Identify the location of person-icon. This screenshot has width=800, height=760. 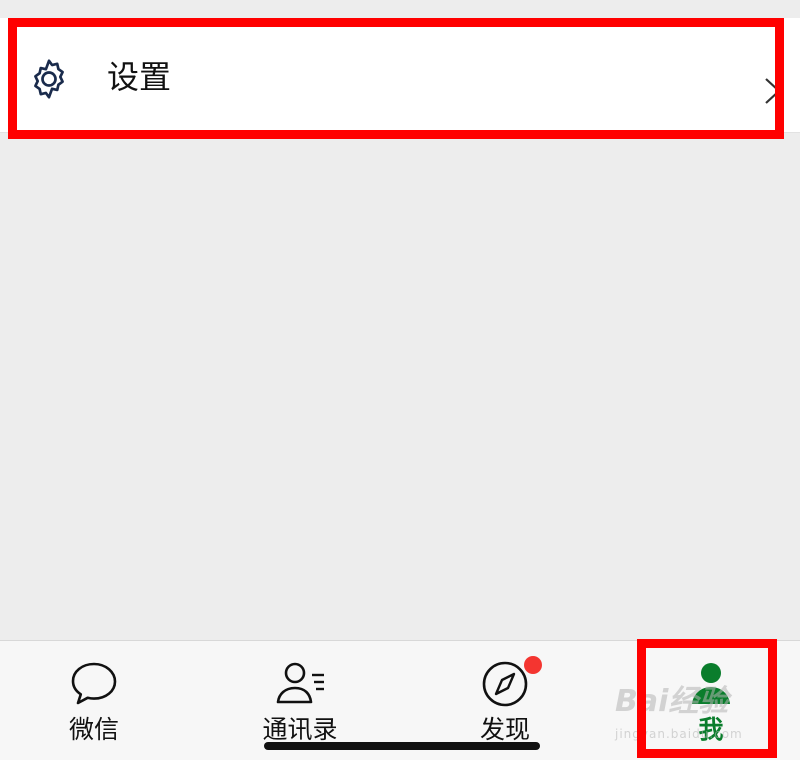
(711, 683).